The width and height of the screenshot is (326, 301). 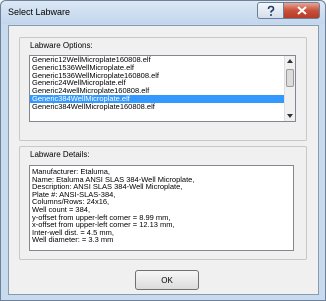 What do you see at coordinates (39, 12) in the screenshot?
I see `dialog-title: Select Labware` at bounding box center [39, 12].